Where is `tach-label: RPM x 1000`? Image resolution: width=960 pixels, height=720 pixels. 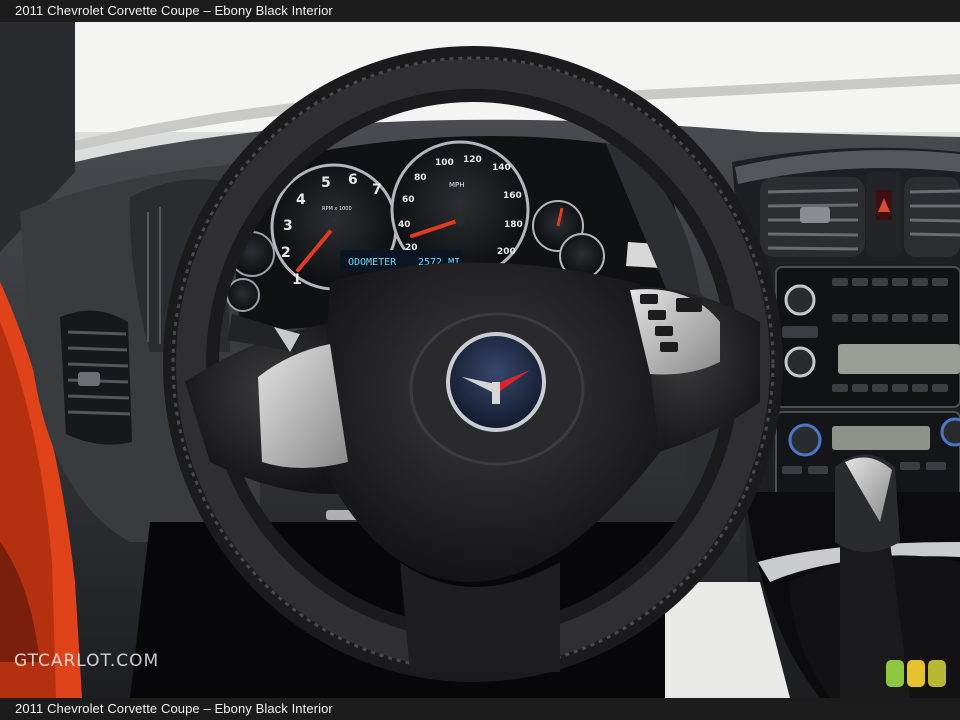 tach-label: RPM x 1000 is located at coordinates (337, 209).